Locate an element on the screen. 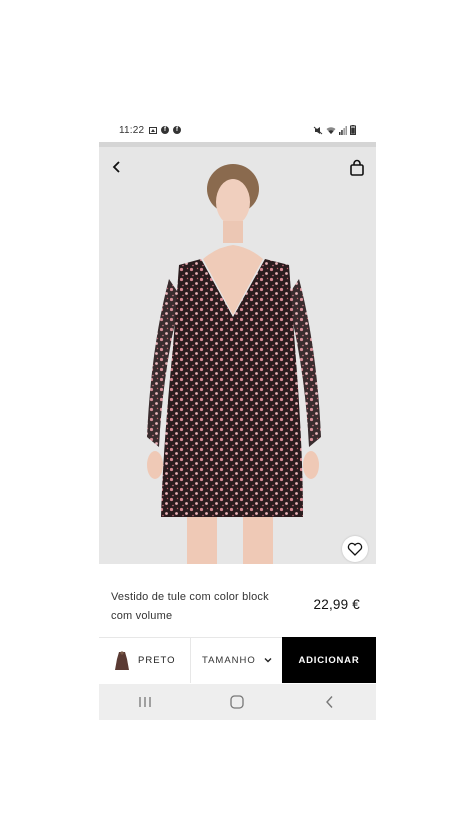 This screenshot has width=475, height=840. color-swatch-thumbnail is located at coordinates (122, 660).